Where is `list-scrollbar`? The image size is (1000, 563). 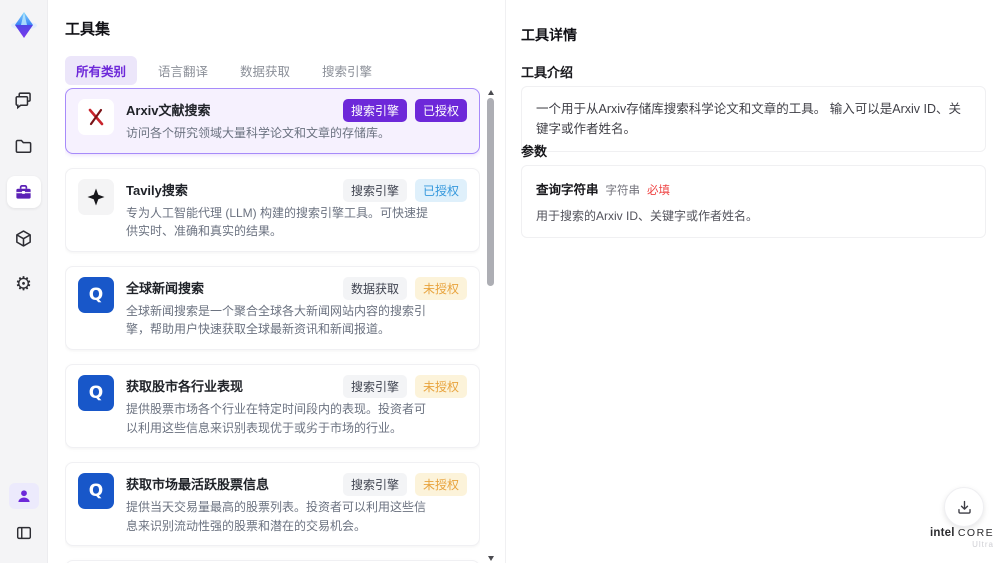 list-scrollbar is located at coordinates (491, 325).